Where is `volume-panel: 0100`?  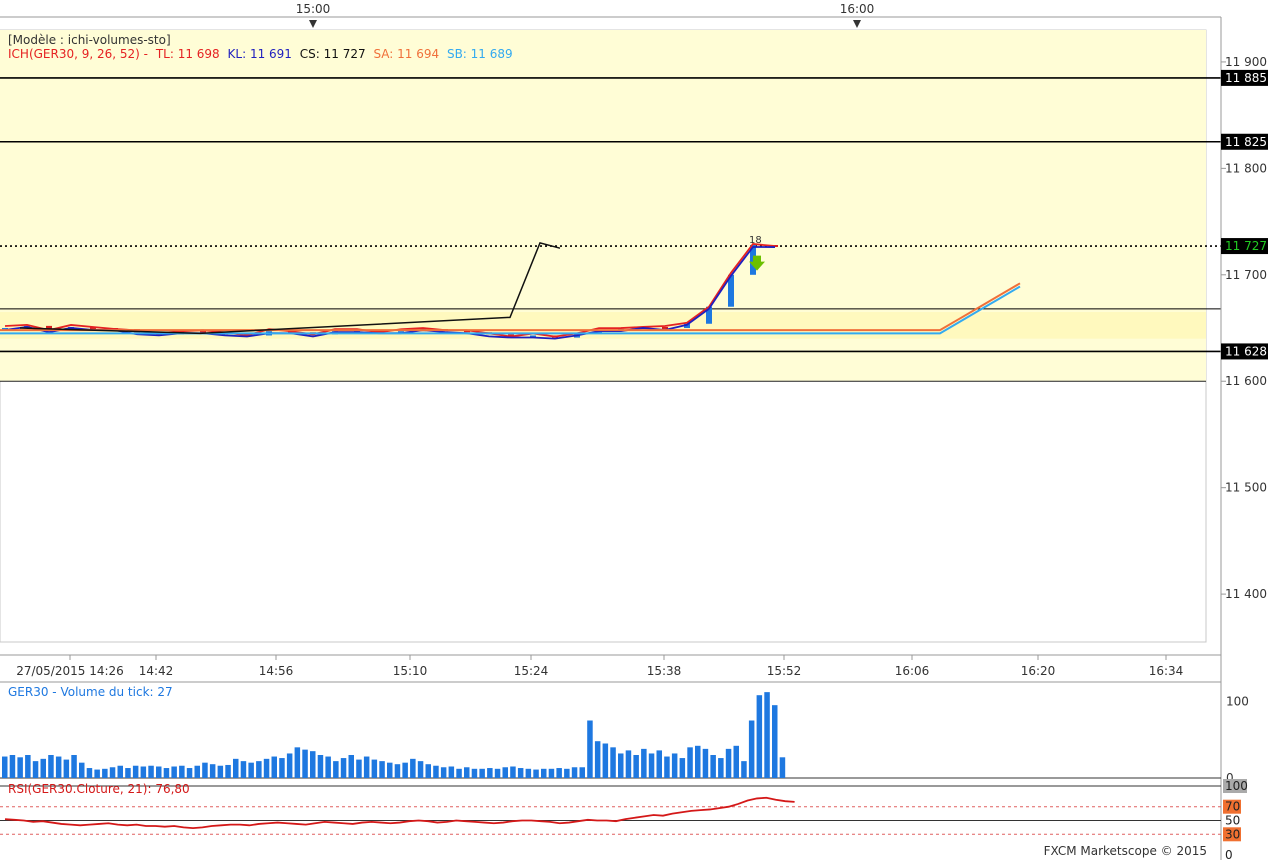
volume-panel: 0100 is located at coordinates (624, 733).